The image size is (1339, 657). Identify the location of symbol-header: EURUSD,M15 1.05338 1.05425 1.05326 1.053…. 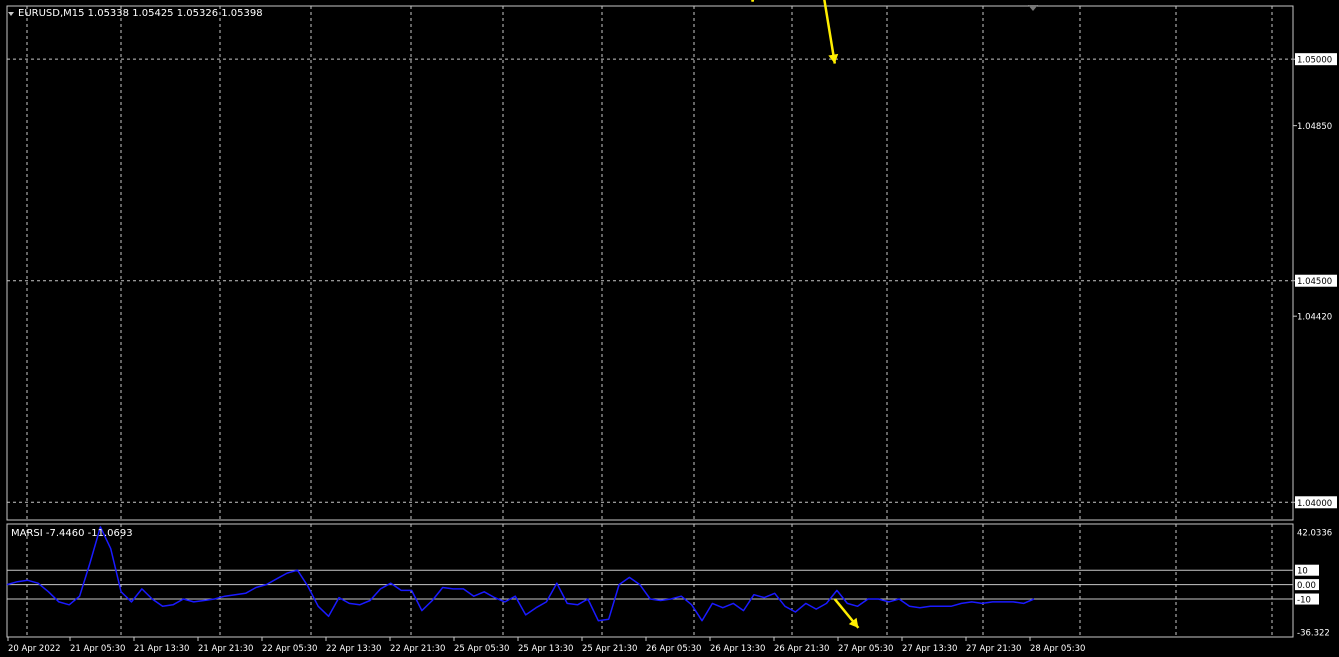
(140, 13).